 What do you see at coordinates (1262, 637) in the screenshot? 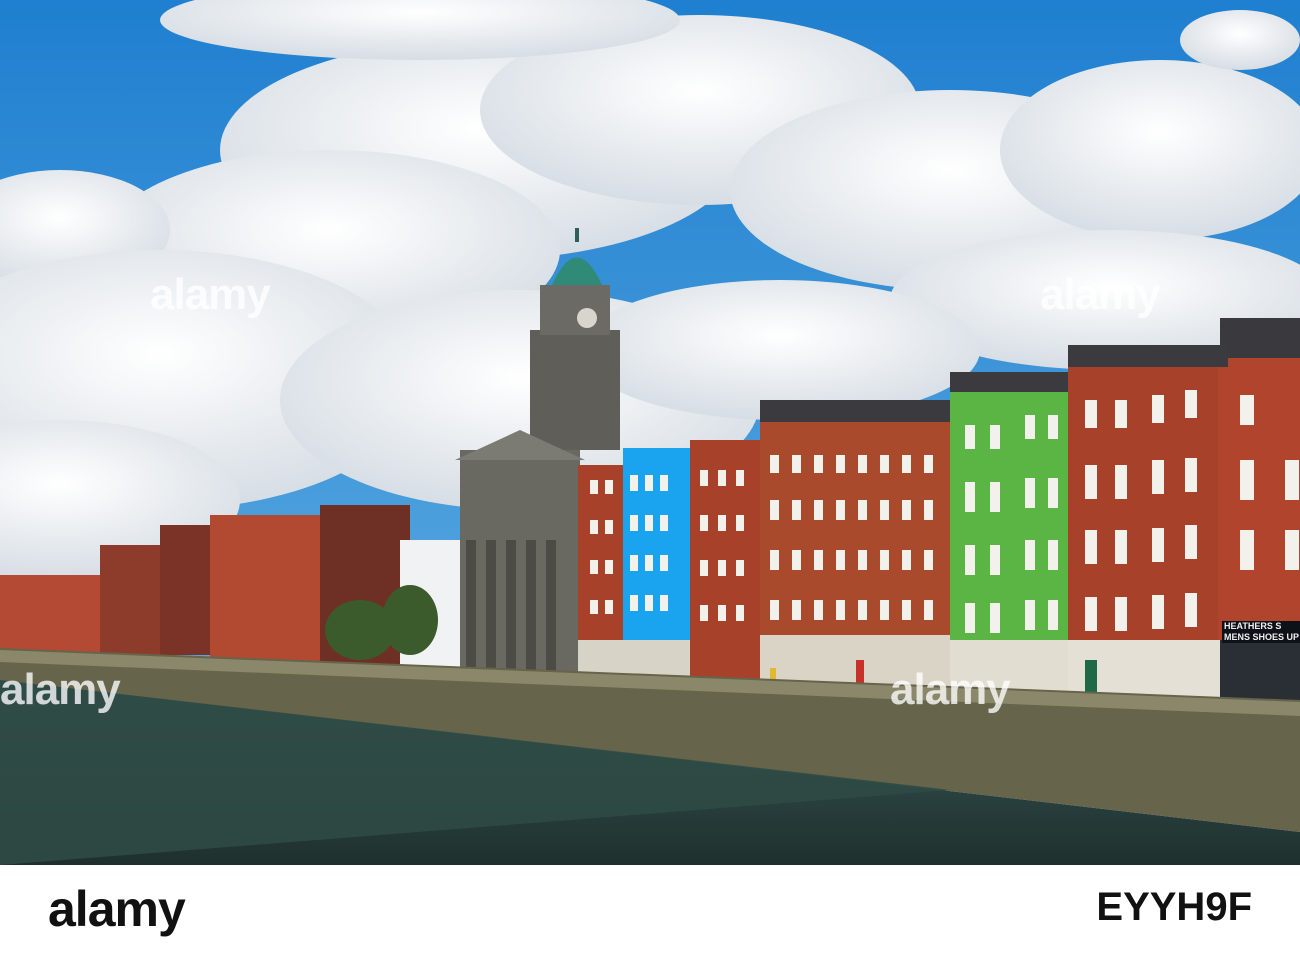
I see `shop-sign-line2: MENS SHOES UP TO S` at bounding box center [1262, 637].